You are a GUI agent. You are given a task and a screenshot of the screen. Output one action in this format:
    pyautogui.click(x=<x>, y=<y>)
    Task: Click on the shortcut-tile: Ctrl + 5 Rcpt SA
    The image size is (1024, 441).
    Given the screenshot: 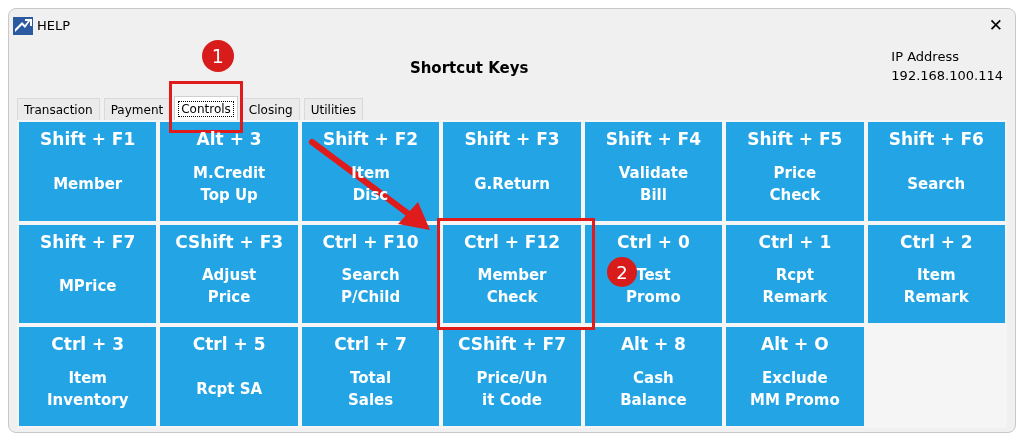 What is the action you would take?
    pyautogui.click(x=229, y=376)
    